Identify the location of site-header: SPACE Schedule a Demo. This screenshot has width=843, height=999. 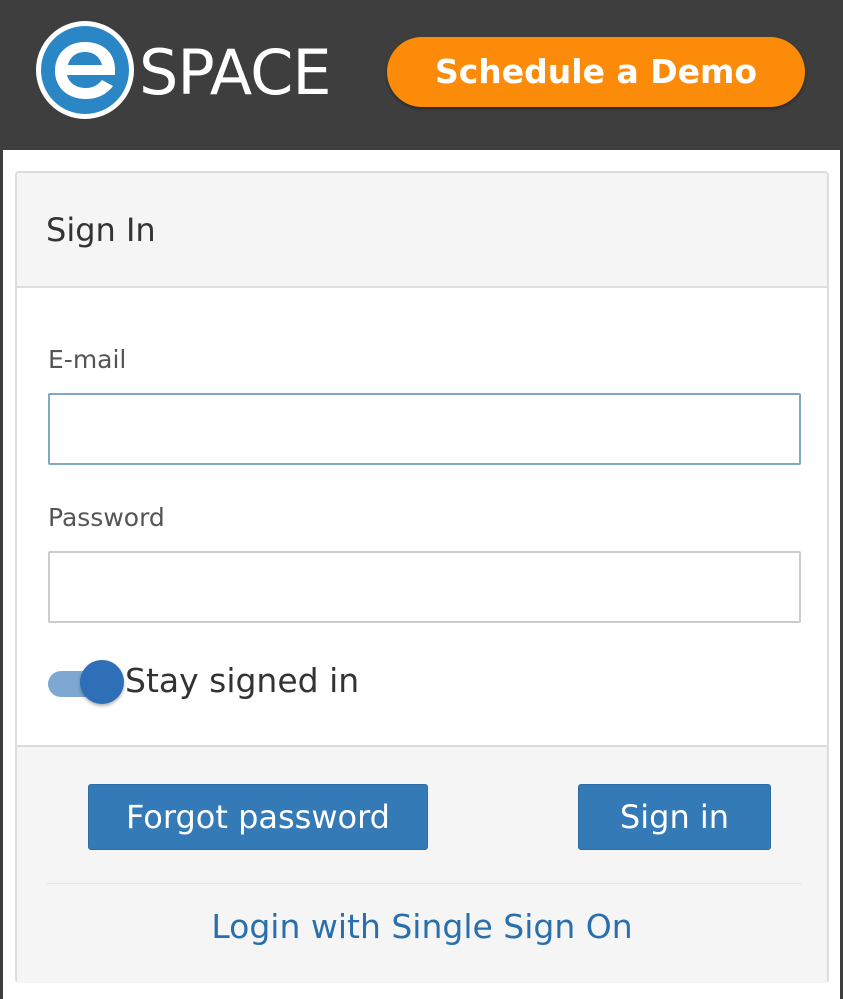
(421, 75).